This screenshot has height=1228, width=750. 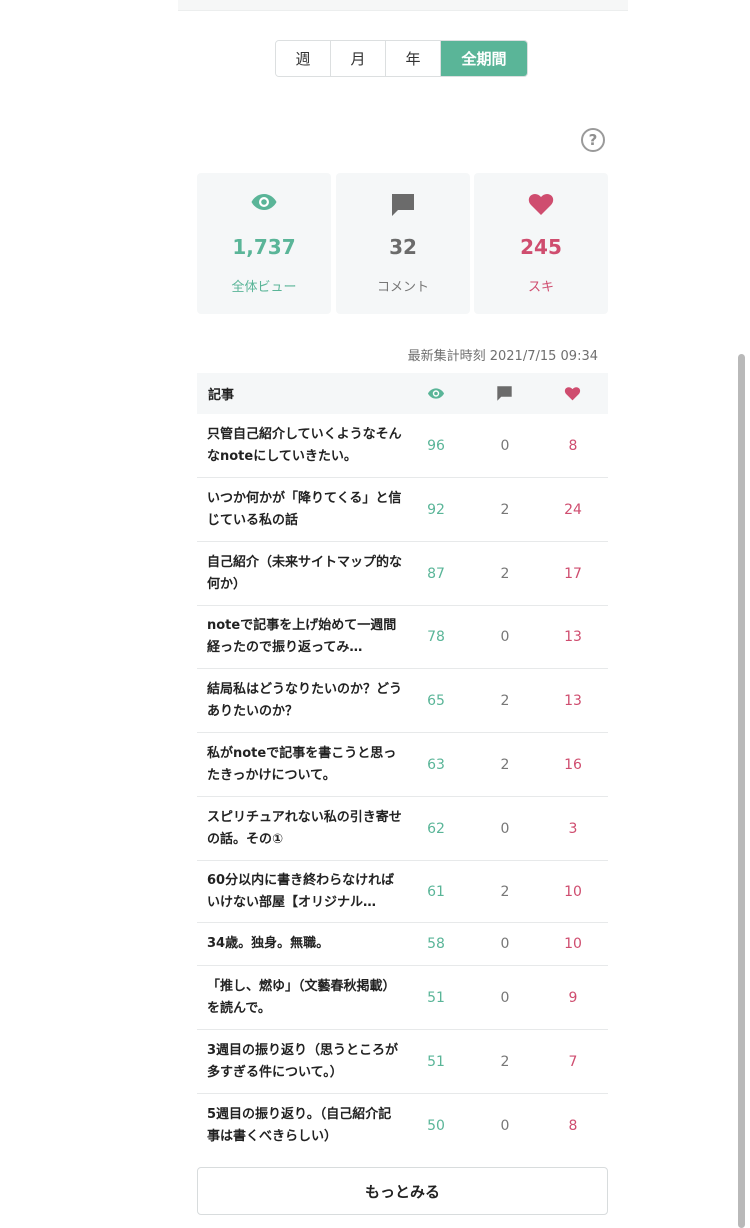 I want to click on likes-total: 245, so click(x=541, y=247).